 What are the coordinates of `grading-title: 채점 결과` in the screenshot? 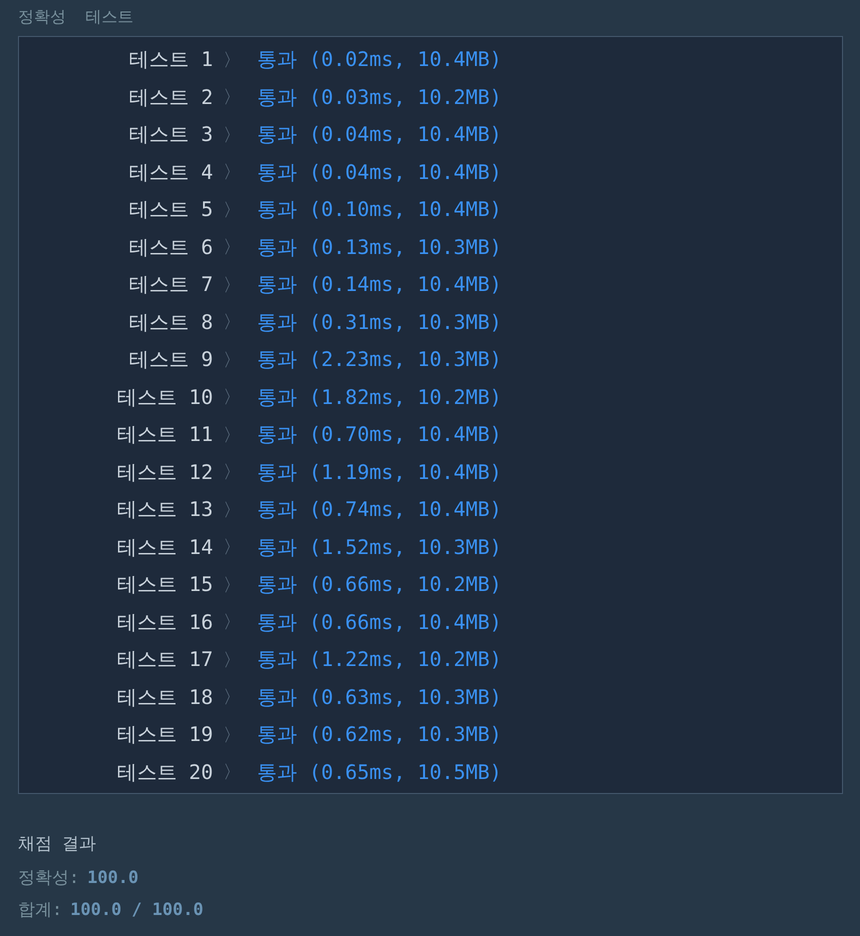 It's located at (58, 844).